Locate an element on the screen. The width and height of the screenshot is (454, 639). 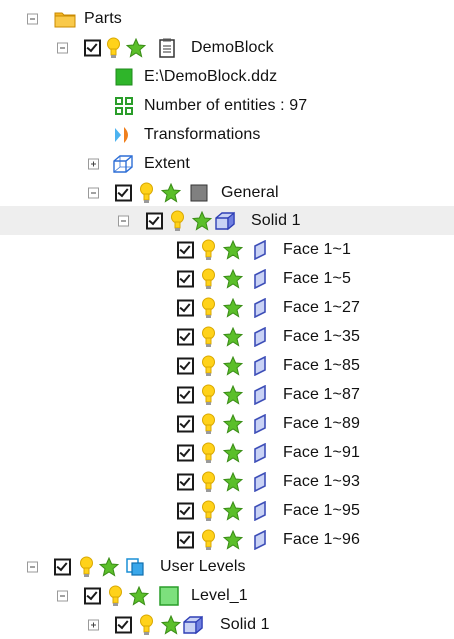
tree-node-face: Face 1~95 is located at coordinates (227, 510).